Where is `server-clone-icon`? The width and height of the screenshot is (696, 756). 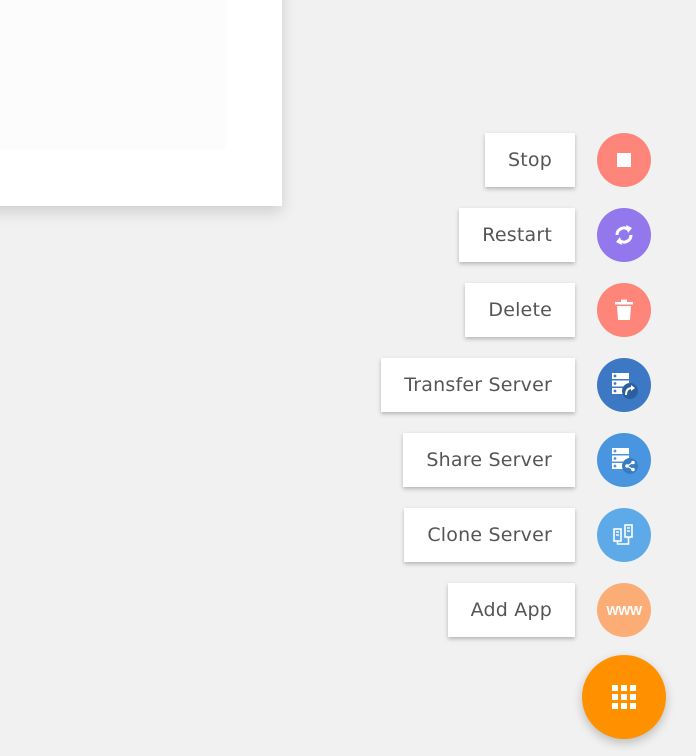
server-clone-icon is located at coordinates (623, 534).